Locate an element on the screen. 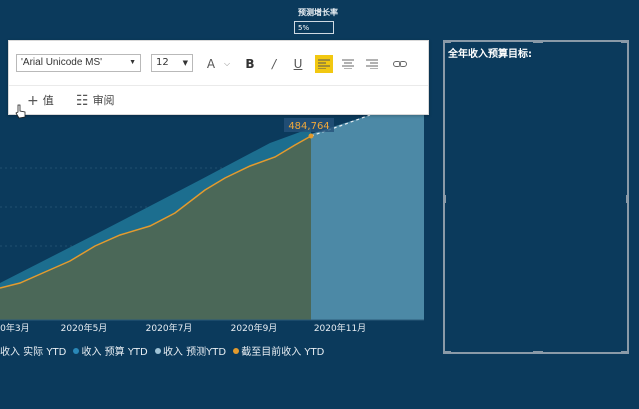 This screenshot has height=409, width=639. align-left-icon is located at coordinates (324, 64).